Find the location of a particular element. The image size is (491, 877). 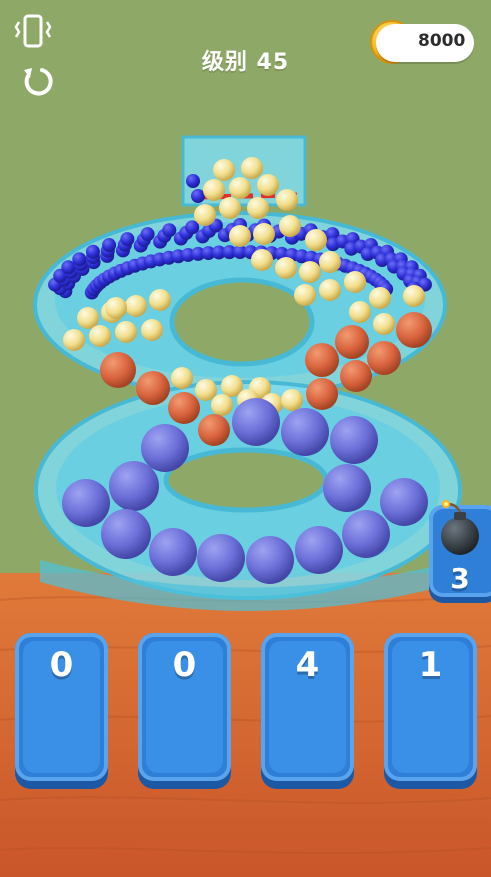

card-count-purple: 0 is located at coordinates (61, 665).